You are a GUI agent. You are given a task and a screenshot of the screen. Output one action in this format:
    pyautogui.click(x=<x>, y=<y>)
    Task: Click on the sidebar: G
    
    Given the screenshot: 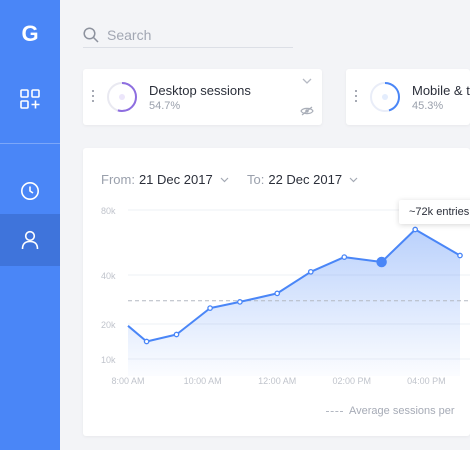 What is the action you would take?
    pyautogui.click(x=30, y=225)
    